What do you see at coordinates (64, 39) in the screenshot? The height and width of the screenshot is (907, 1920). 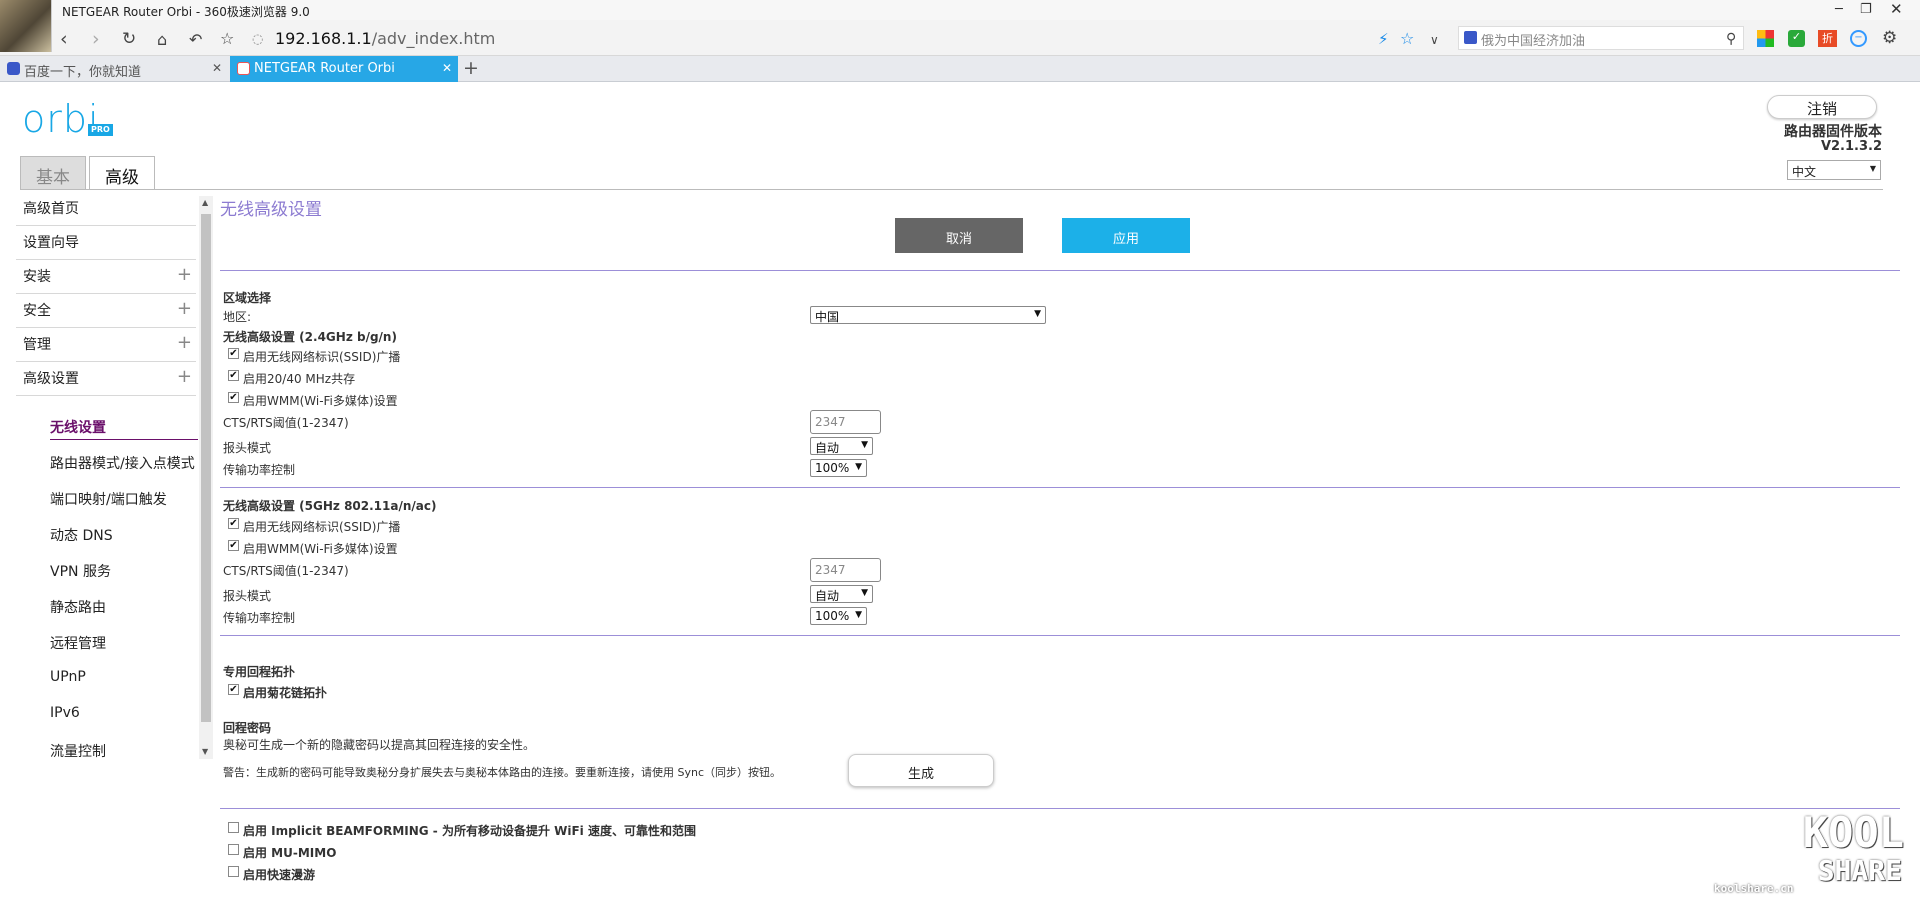 I see `back-icon: ‹` at bounding box center [64, 39].